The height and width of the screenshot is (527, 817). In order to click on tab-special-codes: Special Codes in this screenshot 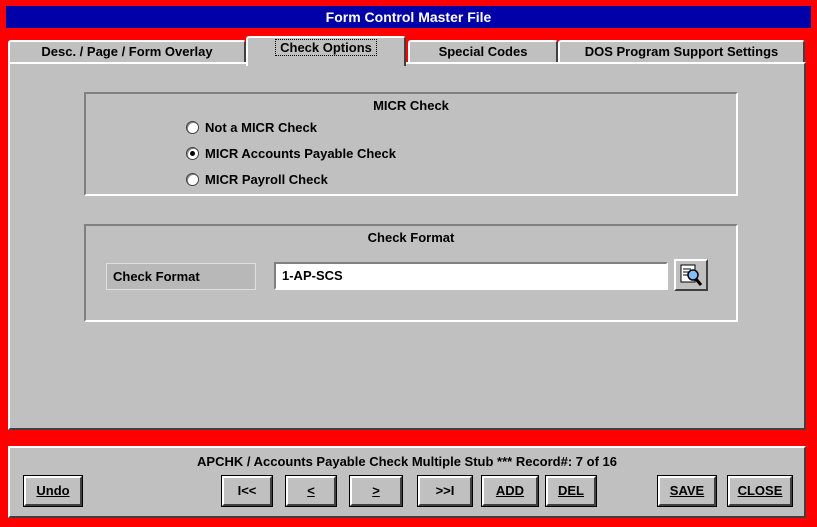, I will do `click(483, 52)`.